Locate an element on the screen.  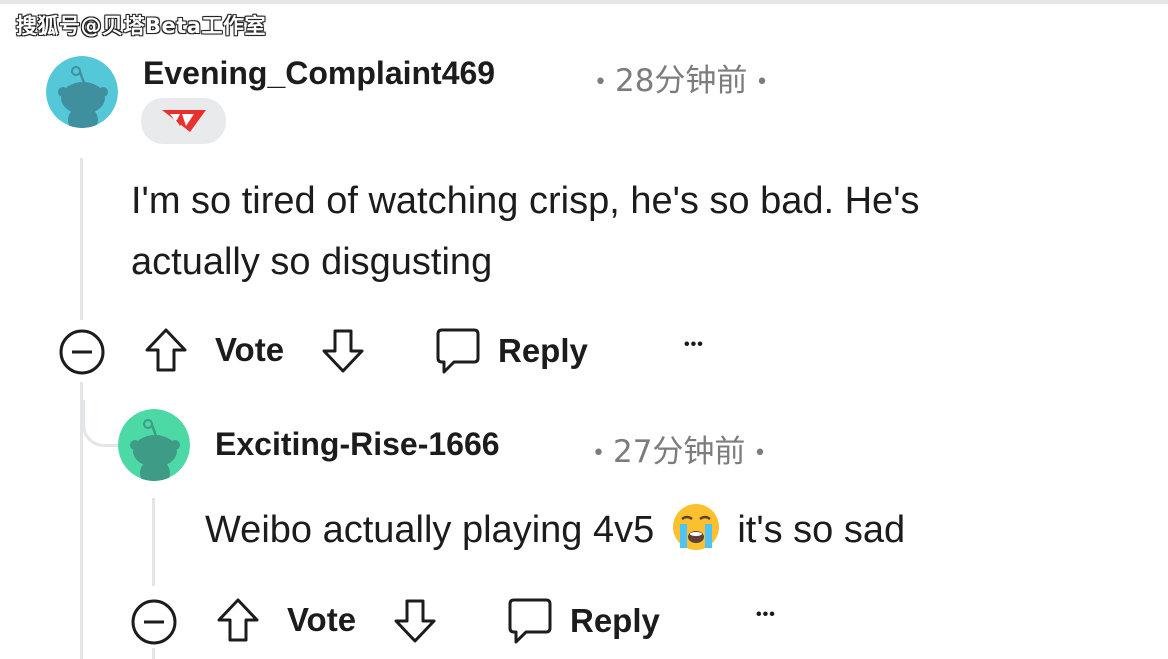
thread-line-reply-lower is located at coordinates (153, 653).